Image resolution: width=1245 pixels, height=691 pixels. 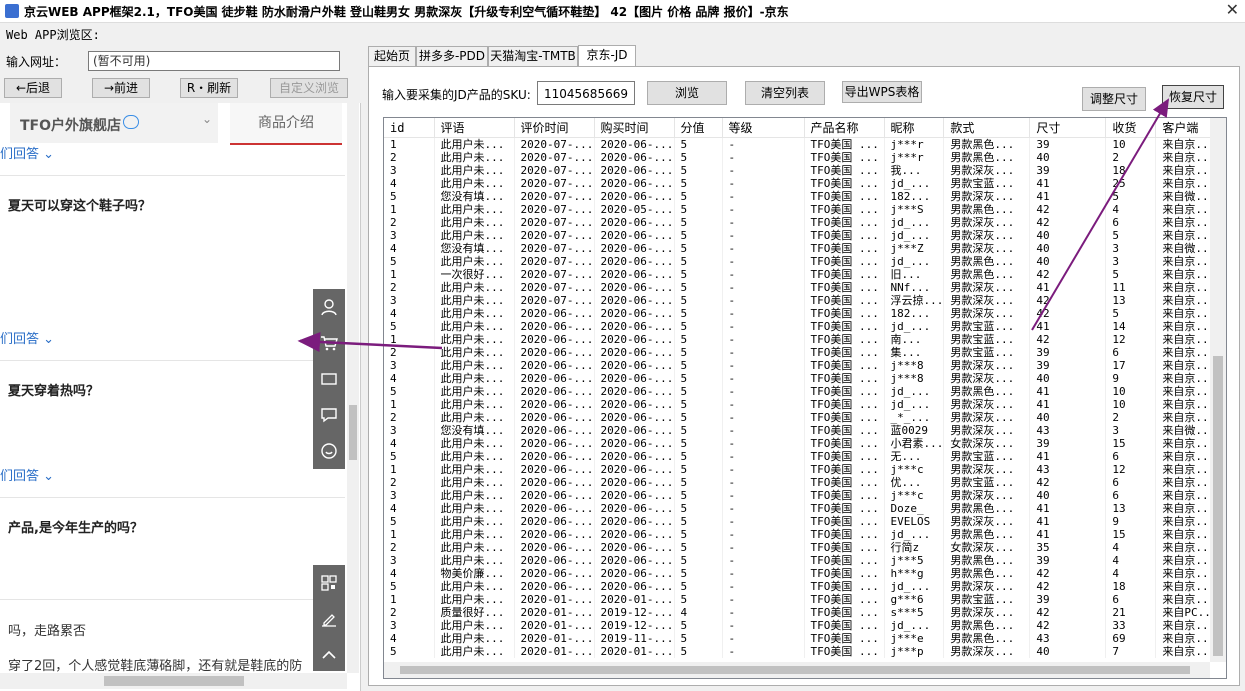 What do you see at coordinates (1100, 214) in the screenshot?
I see `arrow-to-restore-button` at bounding box center [1100, 214].